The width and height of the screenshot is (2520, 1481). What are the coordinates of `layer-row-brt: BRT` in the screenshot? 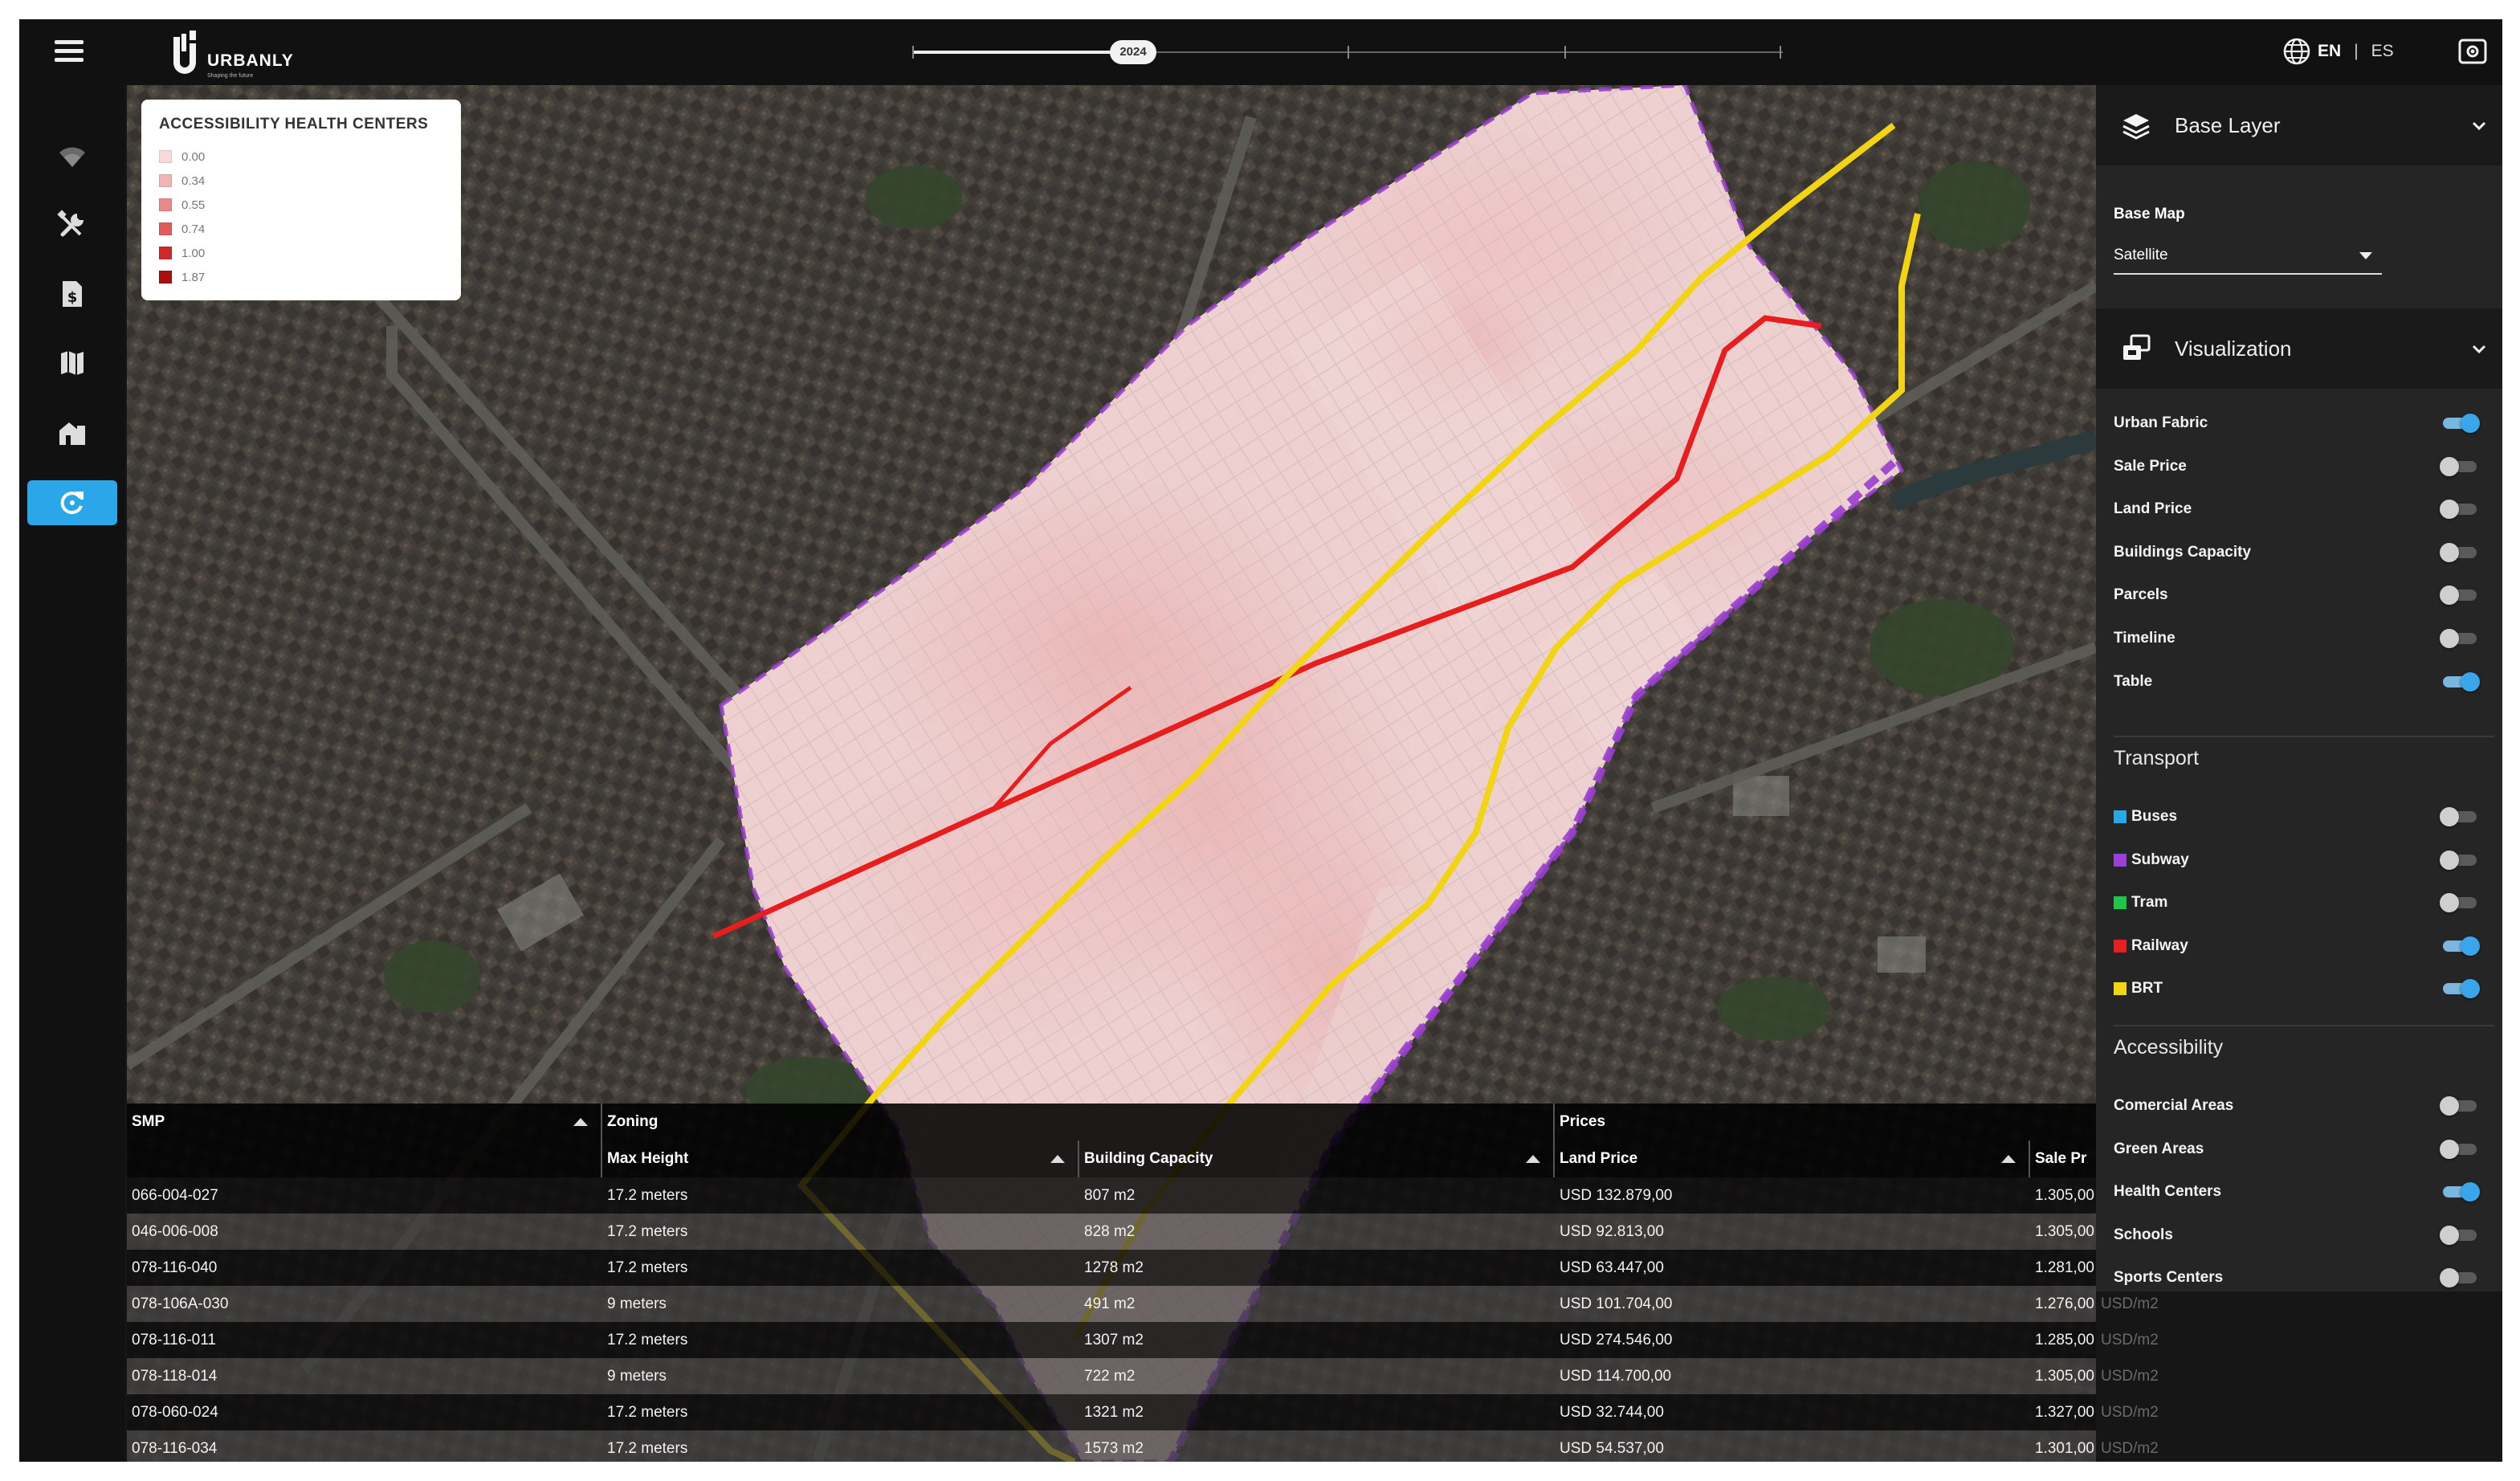 It's located at (2298, 989).